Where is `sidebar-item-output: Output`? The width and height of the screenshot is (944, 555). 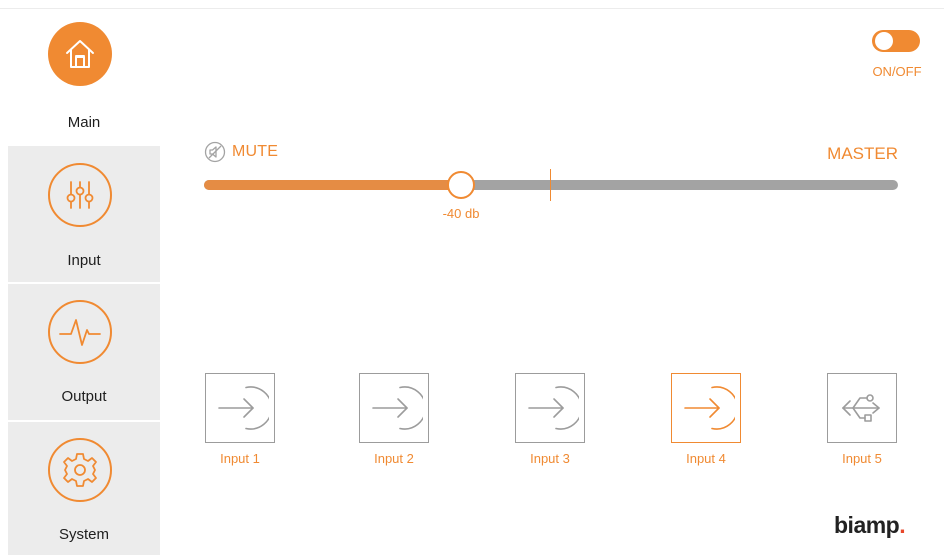
sidebar-item-output: Output is located at coordinates (84, 352).